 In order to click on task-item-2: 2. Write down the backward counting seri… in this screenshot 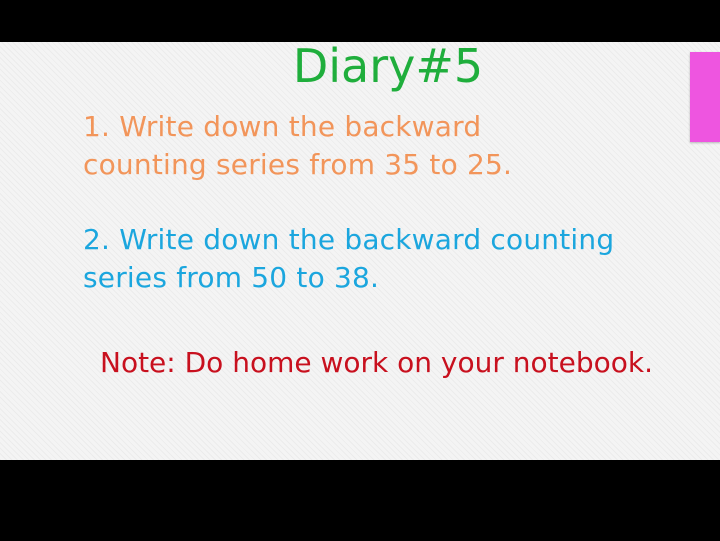, I will do `click(348, 259)`.